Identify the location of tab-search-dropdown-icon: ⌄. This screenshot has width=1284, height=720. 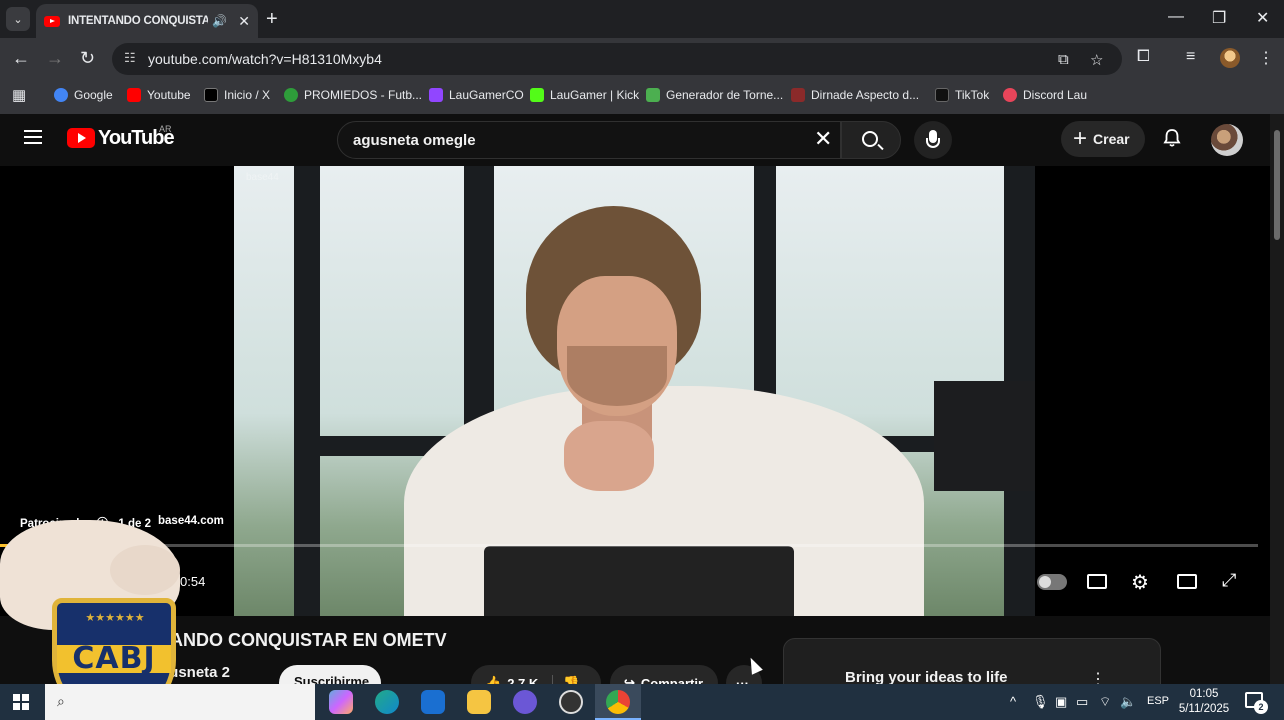
(18, 19).